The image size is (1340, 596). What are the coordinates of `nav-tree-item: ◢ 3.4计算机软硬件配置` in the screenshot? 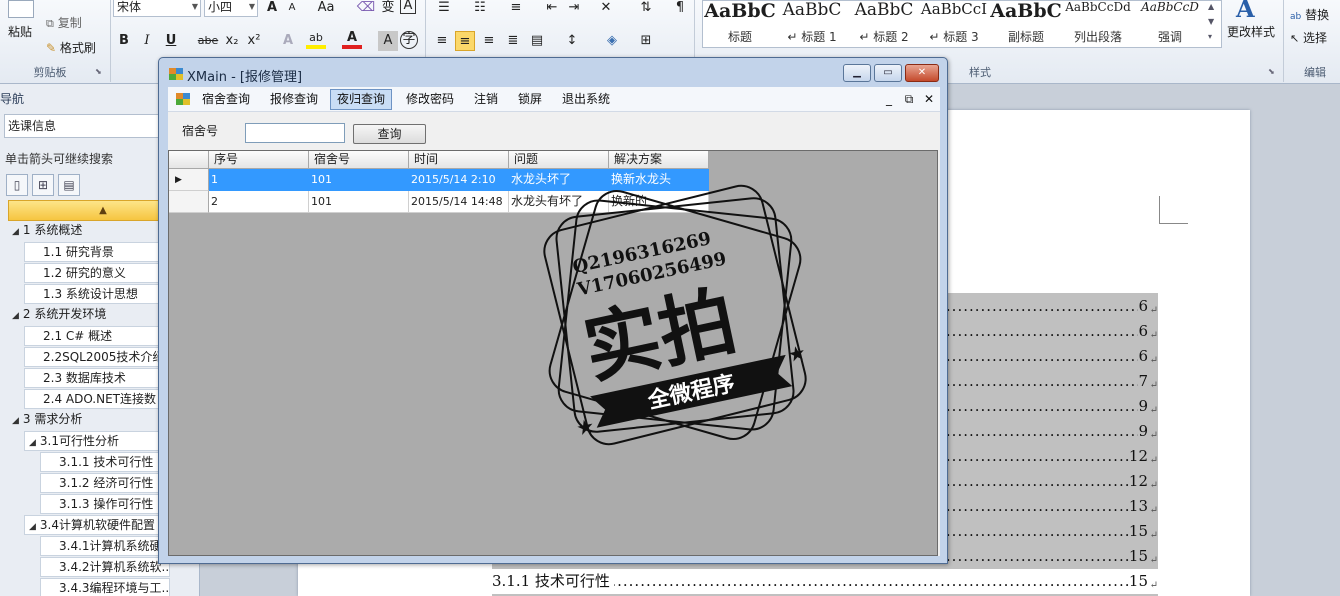 It's located at (97, 525).